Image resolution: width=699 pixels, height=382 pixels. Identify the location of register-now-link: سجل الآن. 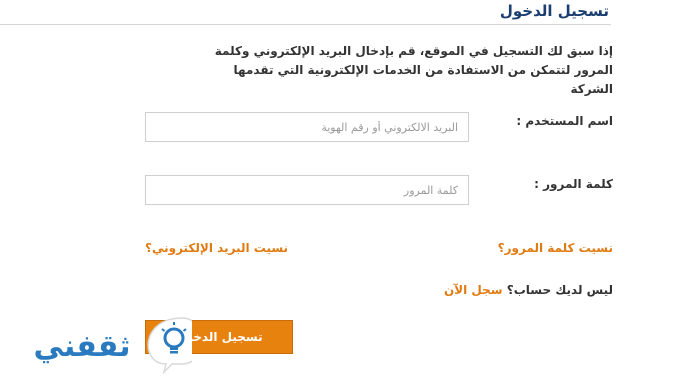
(473, 290).